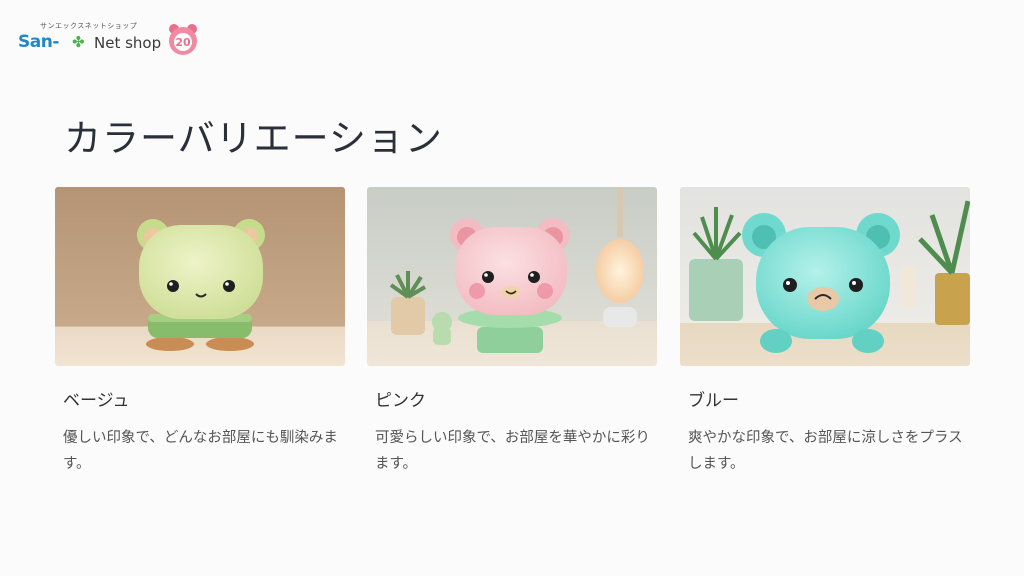  What do you see at coordinates (253, 138) in the screenshot?
I see `page-title: カラーバリエーション` at bounding box center [253, 138].